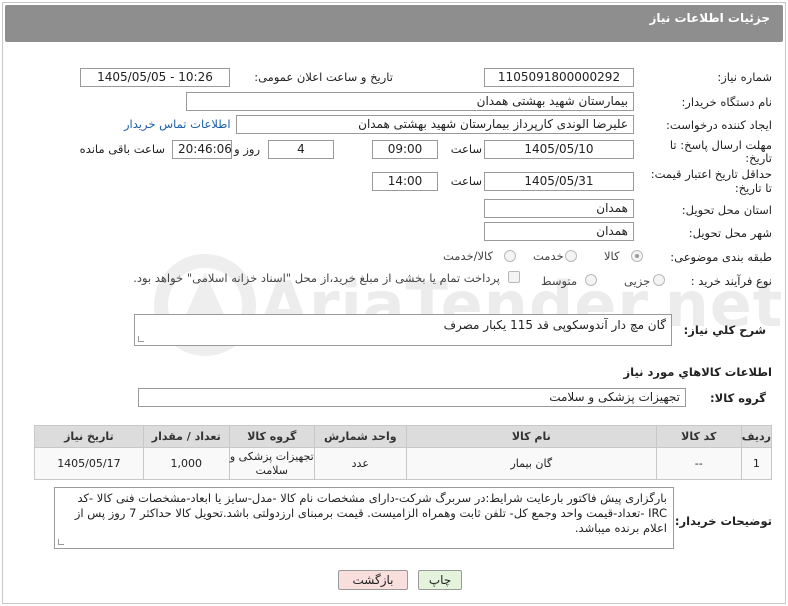  I want to click on process-option-medium: متوسط, so click(559, 281).